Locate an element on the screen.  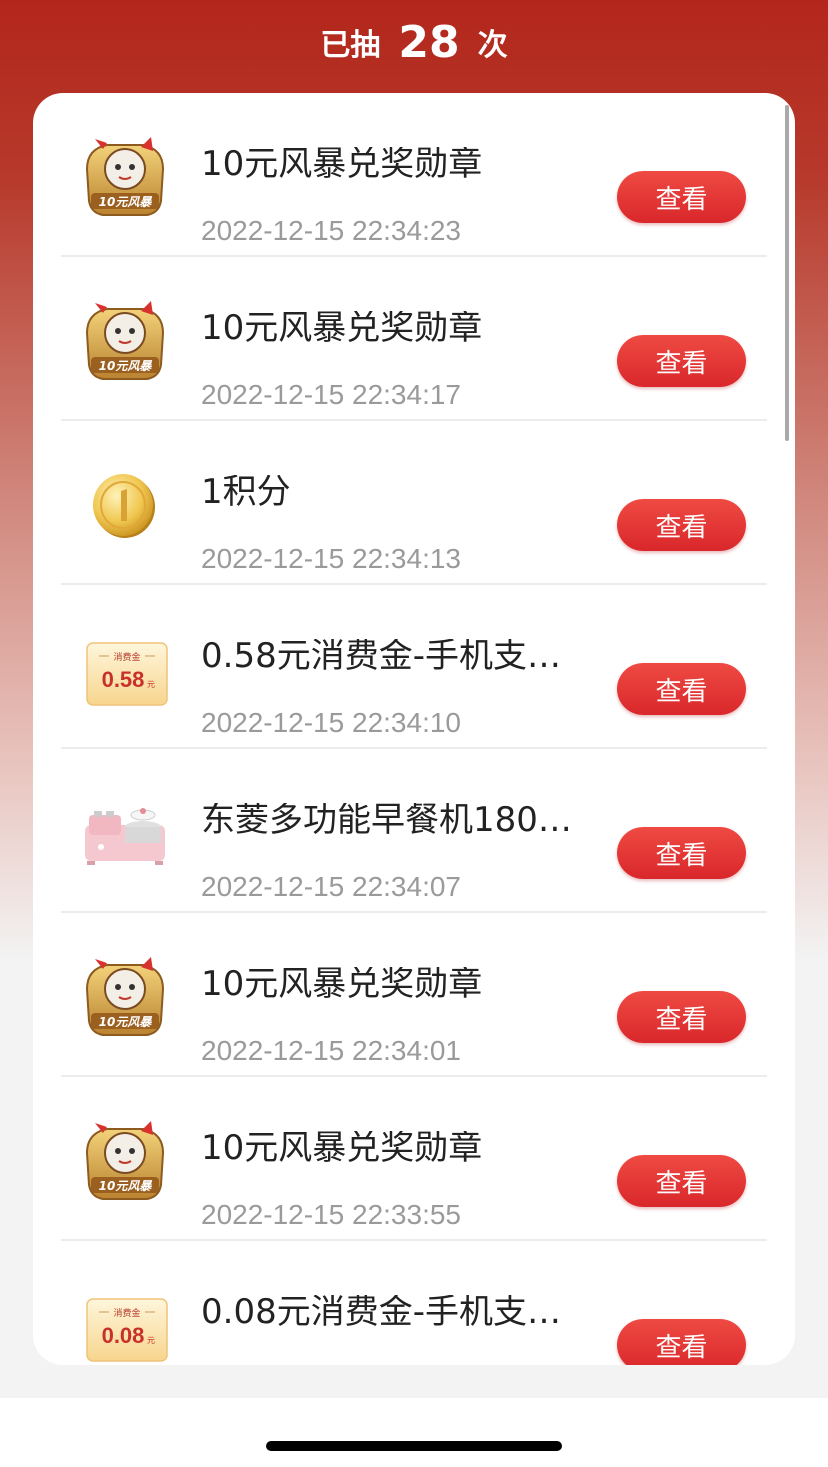
breakfast-machine-icon is located at coordinates (125, 833).